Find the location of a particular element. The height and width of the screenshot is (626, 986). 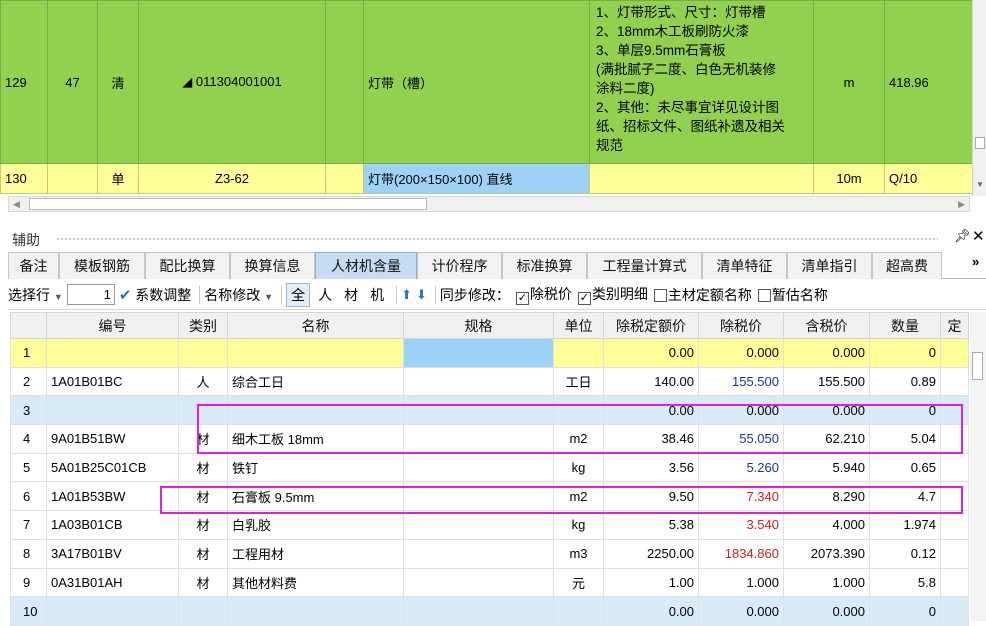

code-cell: 5A01B25C01CB is located at coordinates (112, 467).